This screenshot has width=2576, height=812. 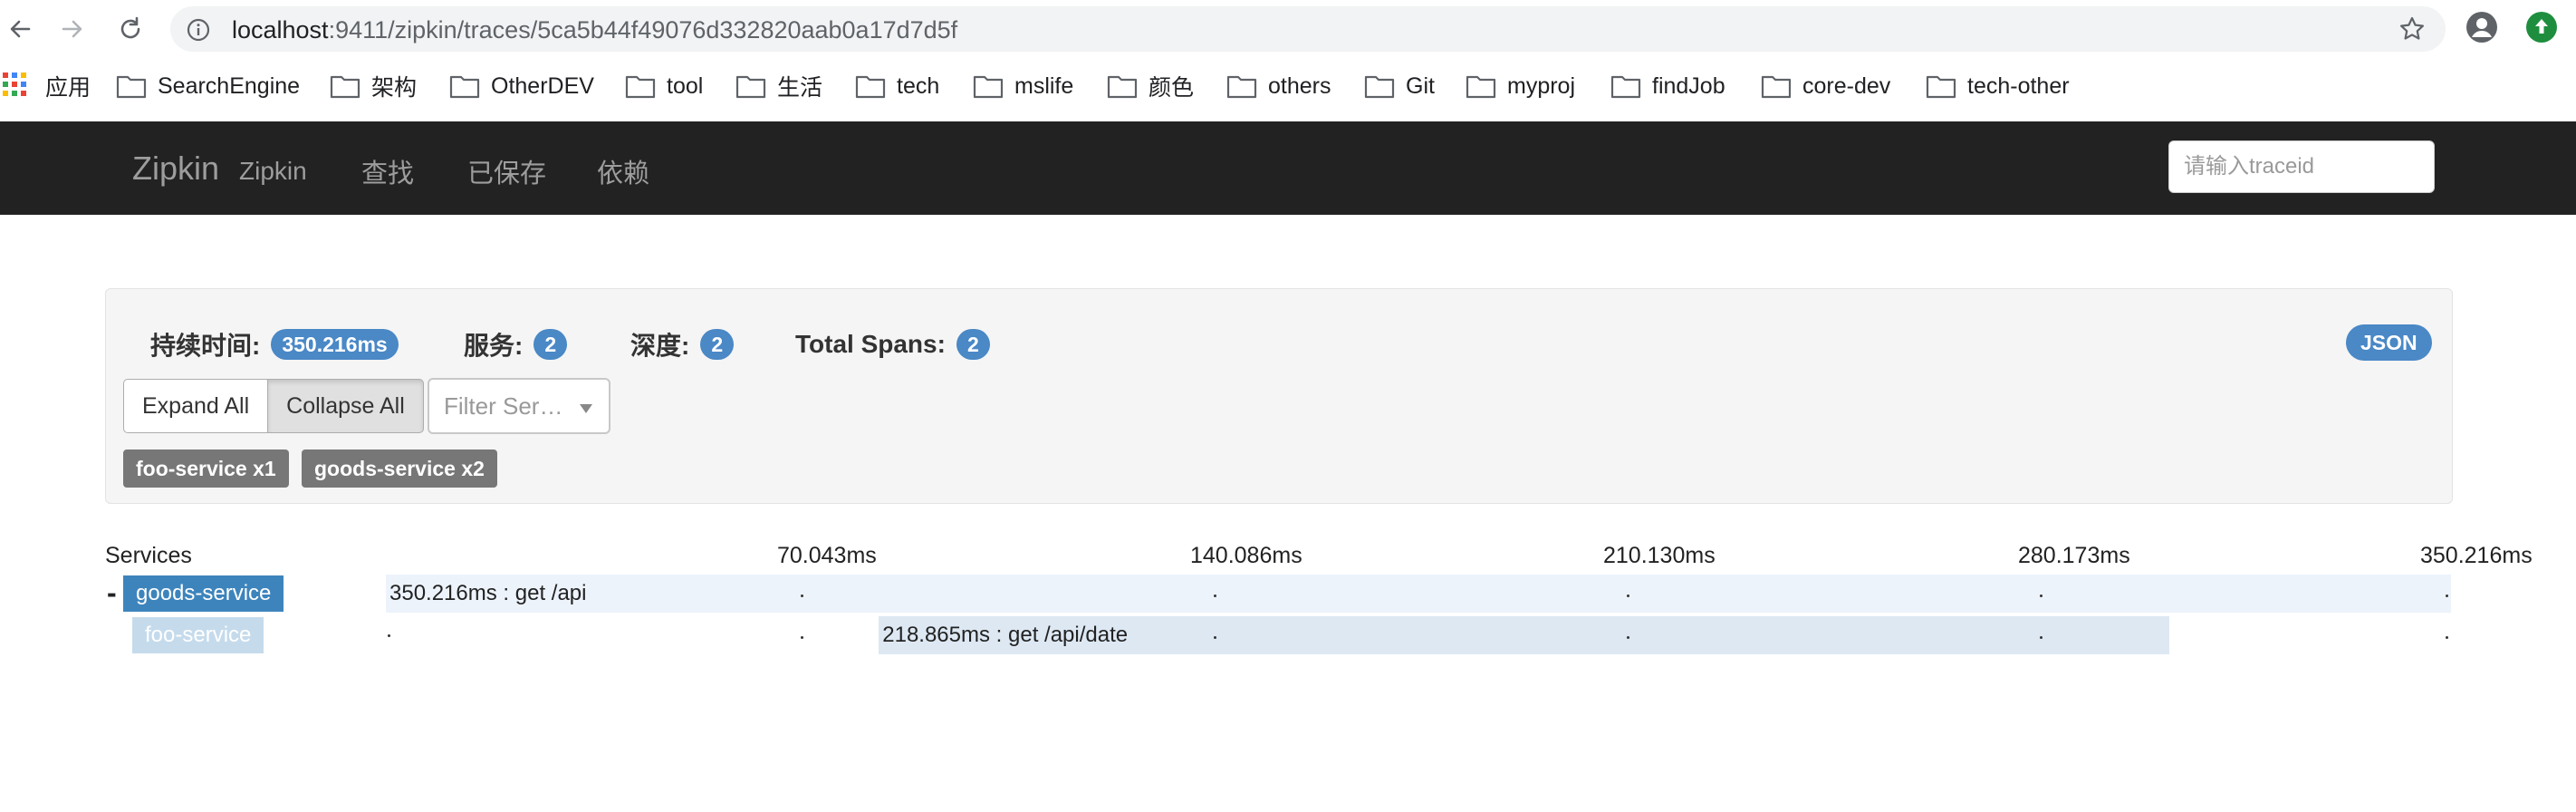 I want to click on forward-icon, so click(x=72, y=29).